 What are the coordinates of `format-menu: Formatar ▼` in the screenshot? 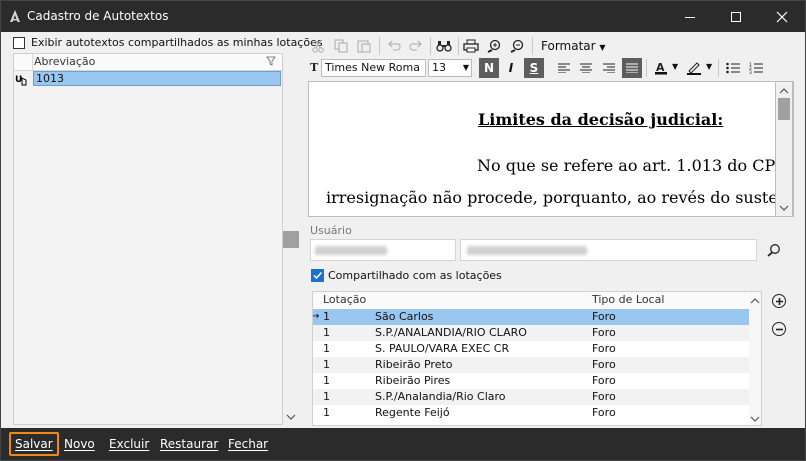 It's located at (573, 46).